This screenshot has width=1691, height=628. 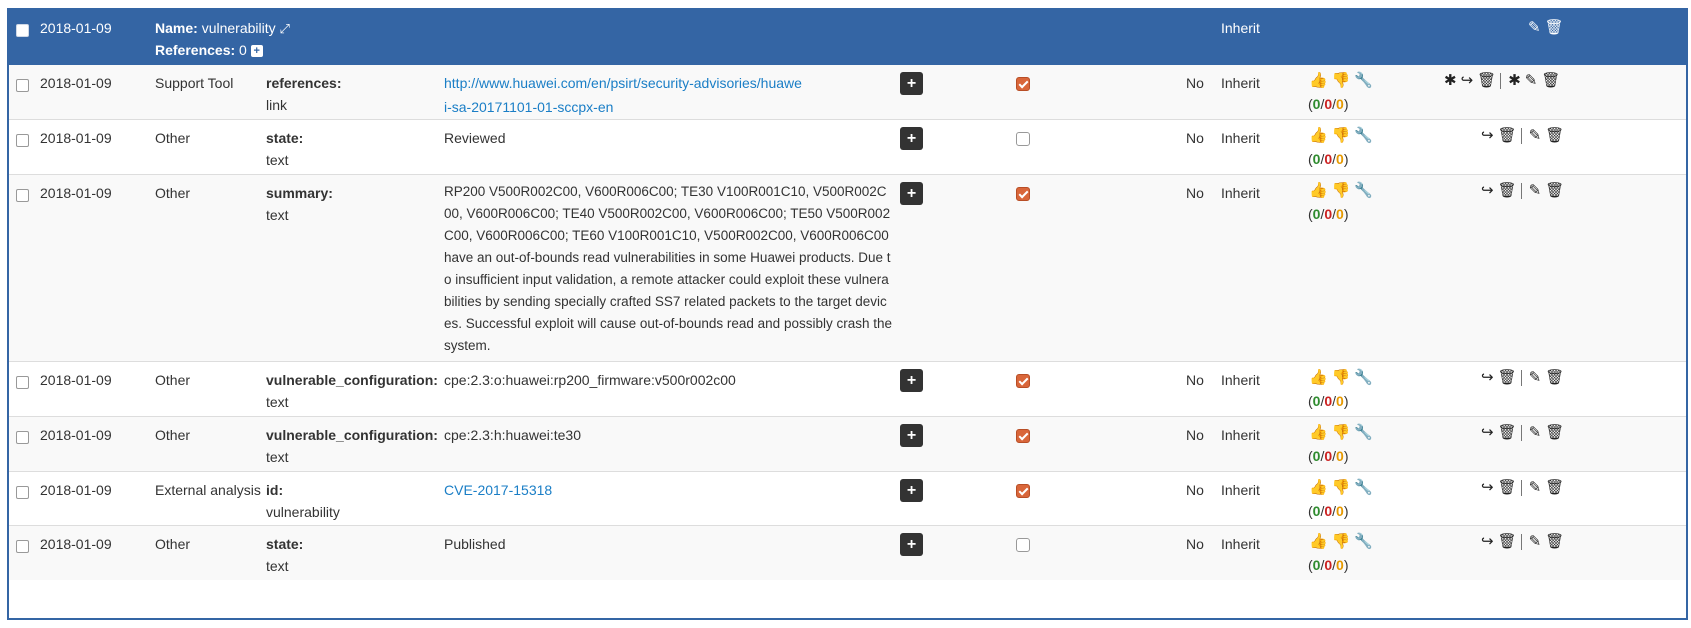 What do you see at coordinates (76, 193) in the screenshot?
I see `row-date: 2018-01-09` at bounding box center [76, 193].